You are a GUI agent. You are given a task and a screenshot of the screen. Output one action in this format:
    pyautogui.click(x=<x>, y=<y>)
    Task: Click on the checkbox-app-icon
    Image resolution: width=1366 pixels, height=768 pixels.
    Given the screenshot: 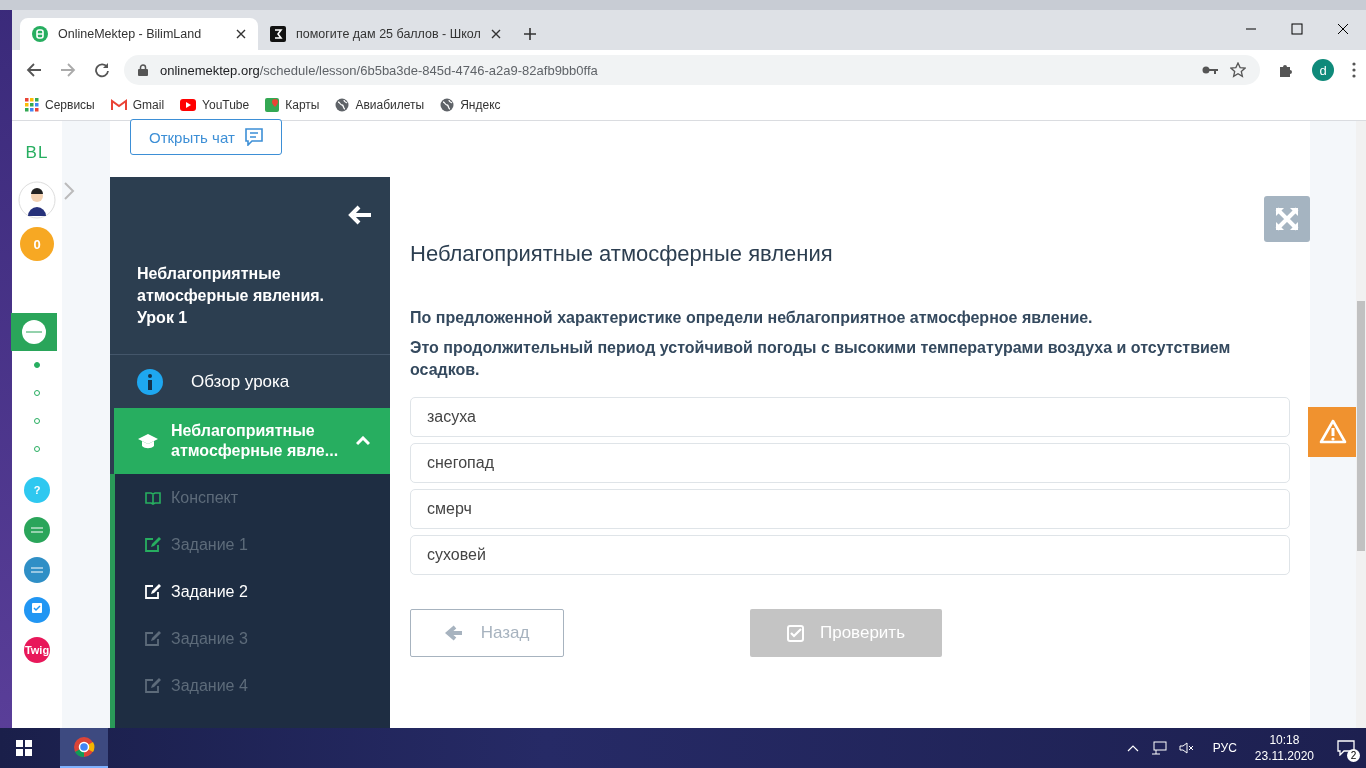 What is the action you would take?
    pyautogui.click(x=37, y=610)
    